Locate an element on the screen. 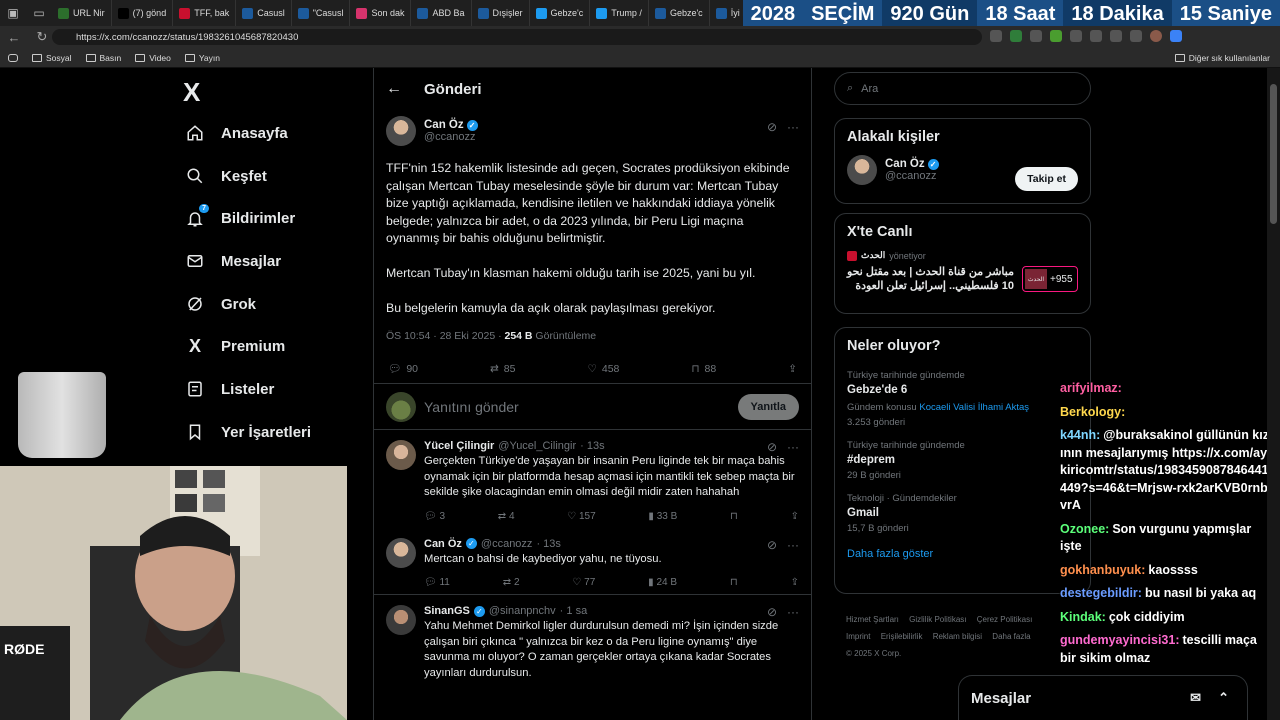 This screenshot has height=720, width=1280. bookmark-folder-basin: Basın is located at coordinates (103, 58).